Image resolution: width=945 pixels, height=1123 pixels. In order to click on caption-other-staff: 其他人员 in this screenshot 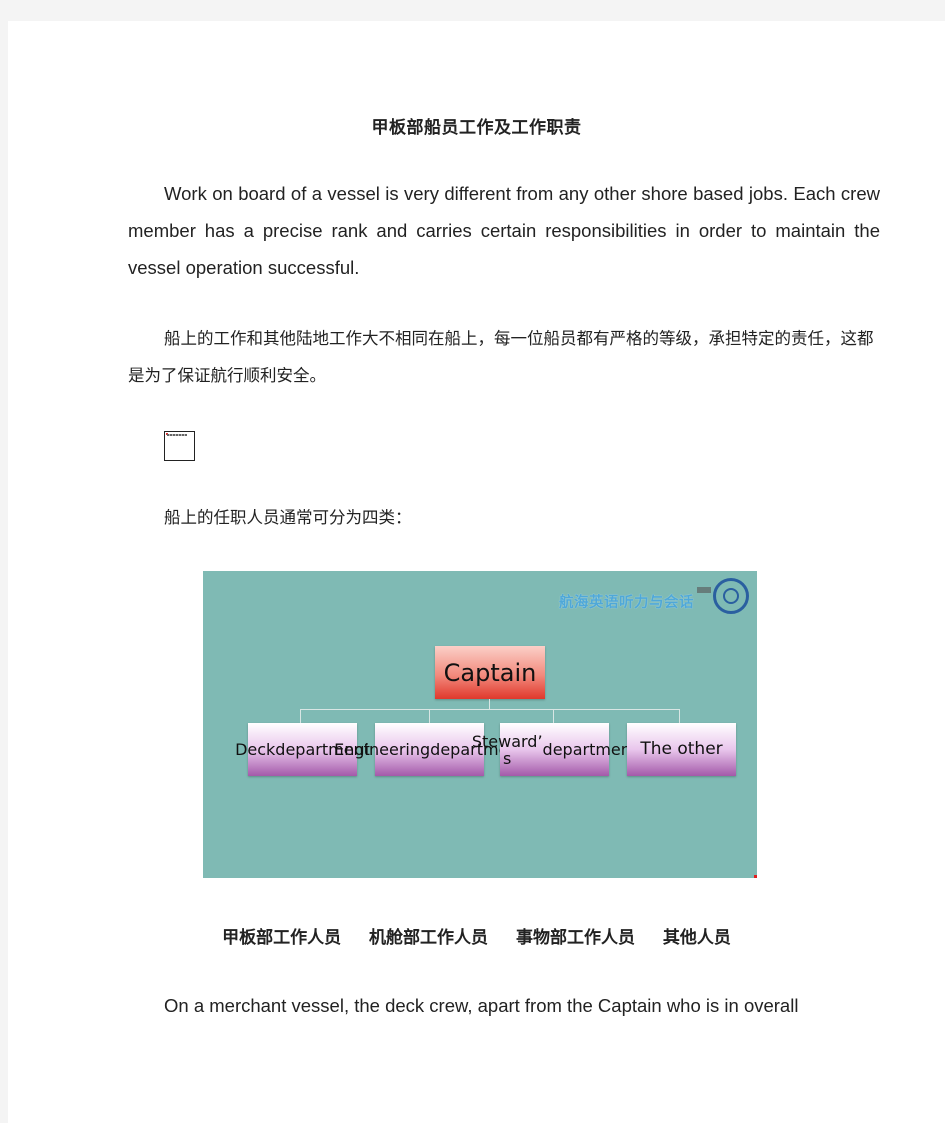, I will do `click(696, 938)`.